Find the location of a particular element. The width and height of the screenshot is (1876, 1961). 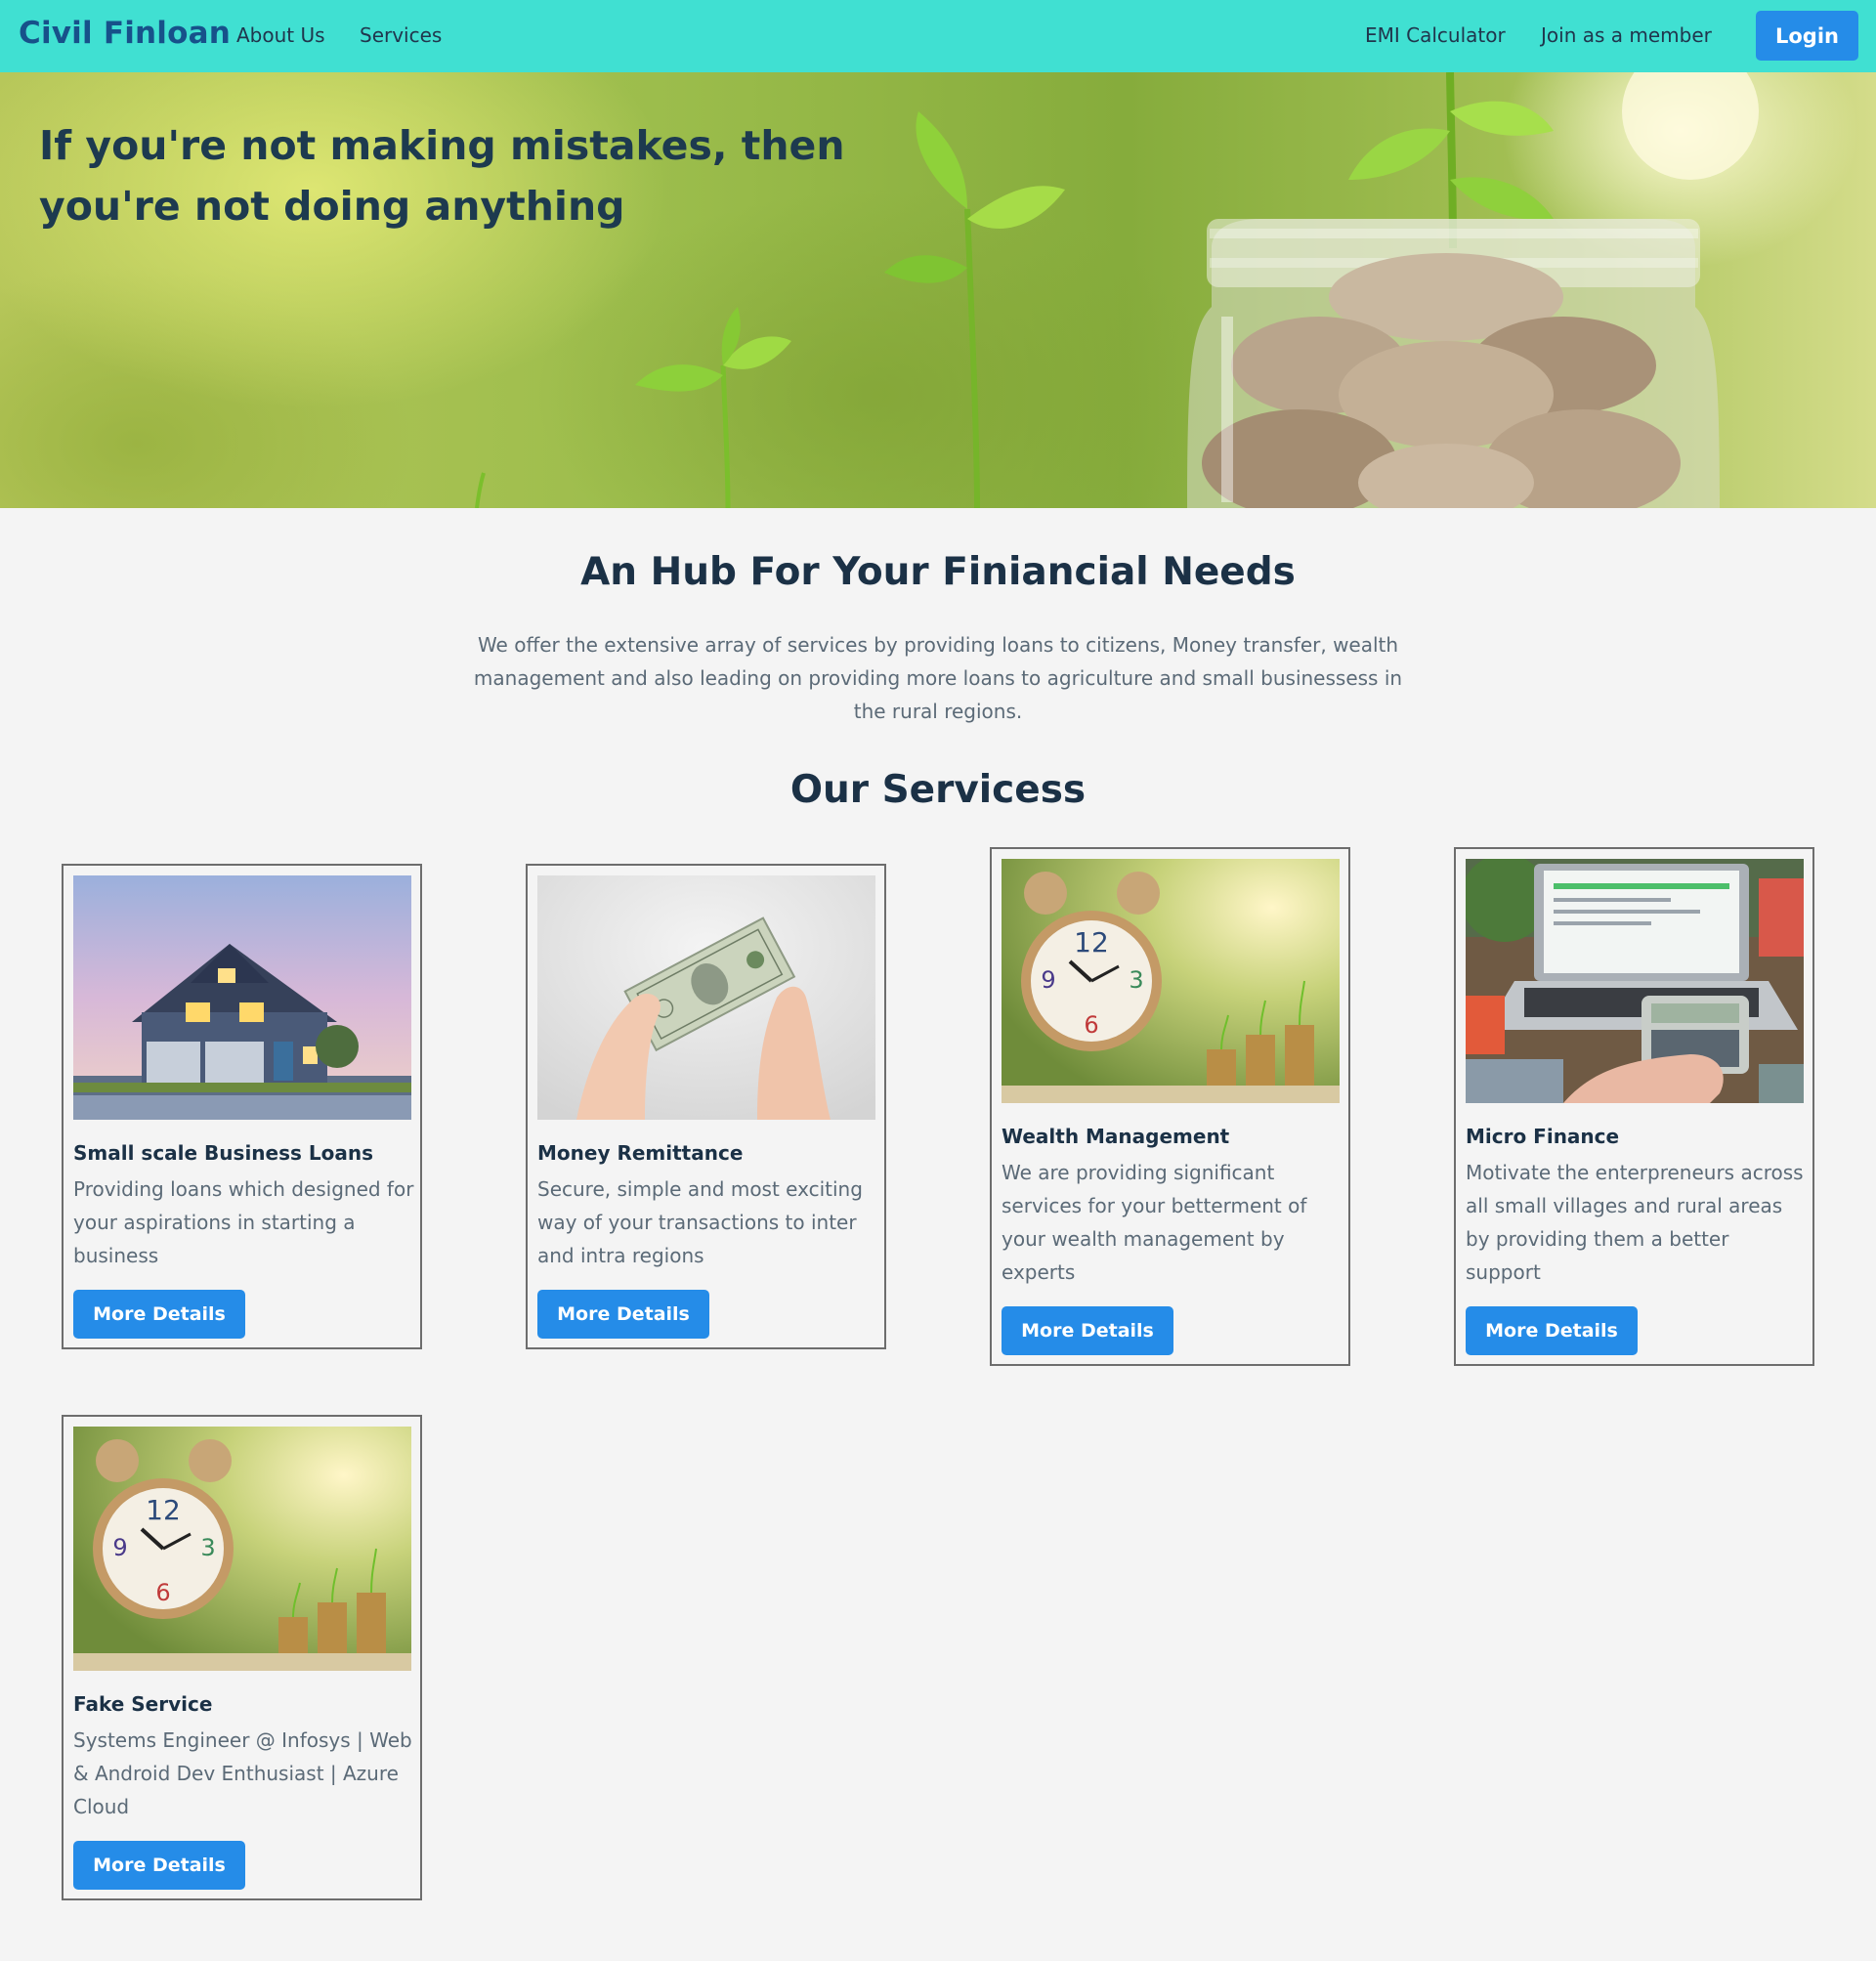

card-title: Money Remittance is located at coordinates (640, 1153).